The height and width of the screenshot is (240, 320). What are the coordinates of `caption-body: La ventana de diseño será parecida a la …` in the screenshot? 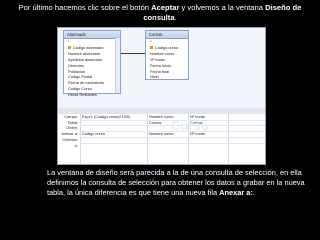 It's located at (176, 182).